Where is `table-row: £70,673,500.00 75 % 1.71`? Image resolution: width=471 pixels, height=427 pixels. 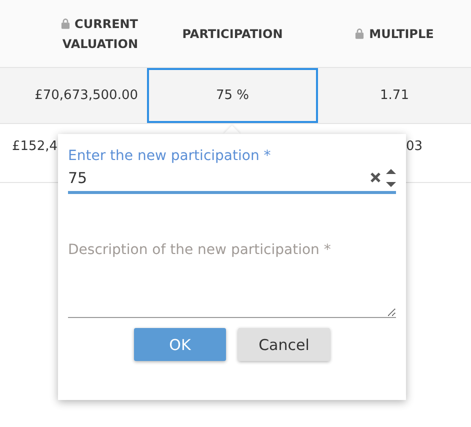
table-row: £70,673,500.00 75 % 1.71 is located at coordinates (235, 96).